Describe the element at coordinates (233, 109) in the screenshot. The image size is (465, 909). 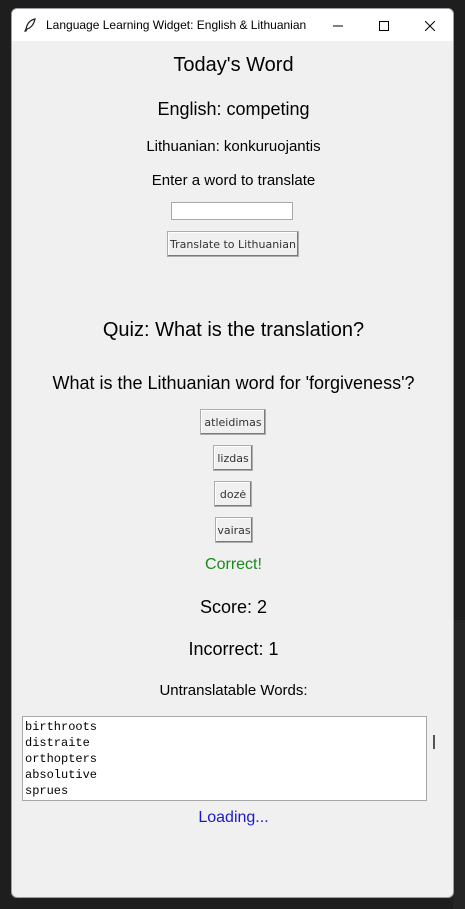
I see `english-word-label: English: competing` at that location.